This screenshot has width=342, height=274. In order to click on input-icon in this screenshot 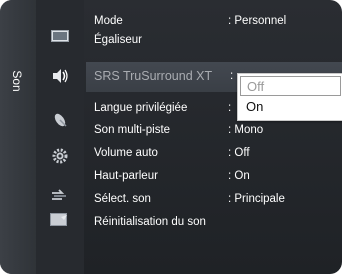, I will do `click(60, 196)`.